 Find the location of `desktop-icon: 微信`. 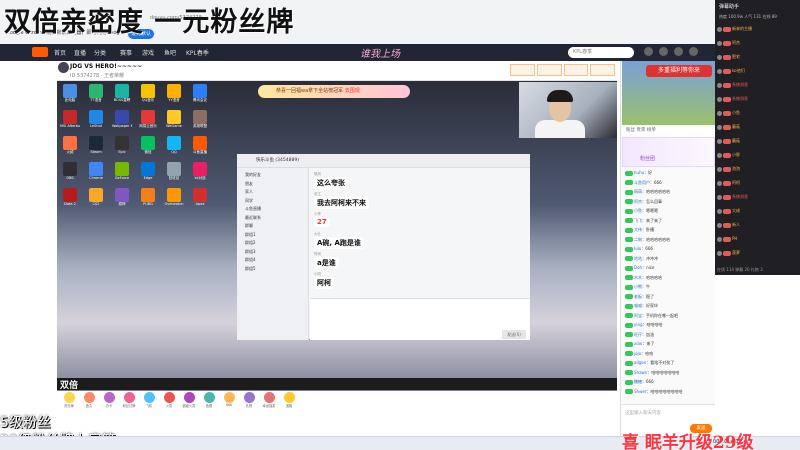

desktop-icon: 微信 is located at coordinates (148, 145).